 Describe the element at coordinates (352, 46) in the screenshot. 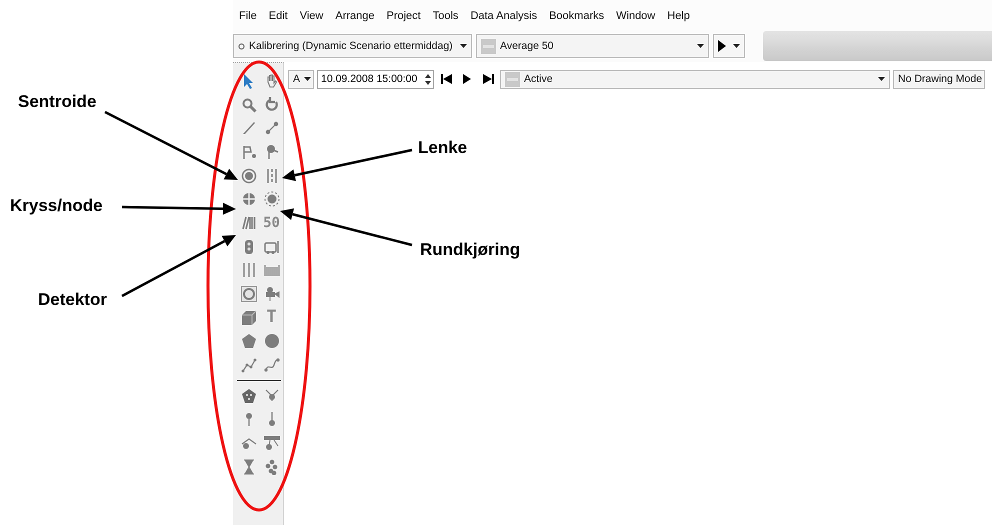

I see `scenario-dropdown: Kalibrering (Dynamic Scenario ettermiddag)` at that location.